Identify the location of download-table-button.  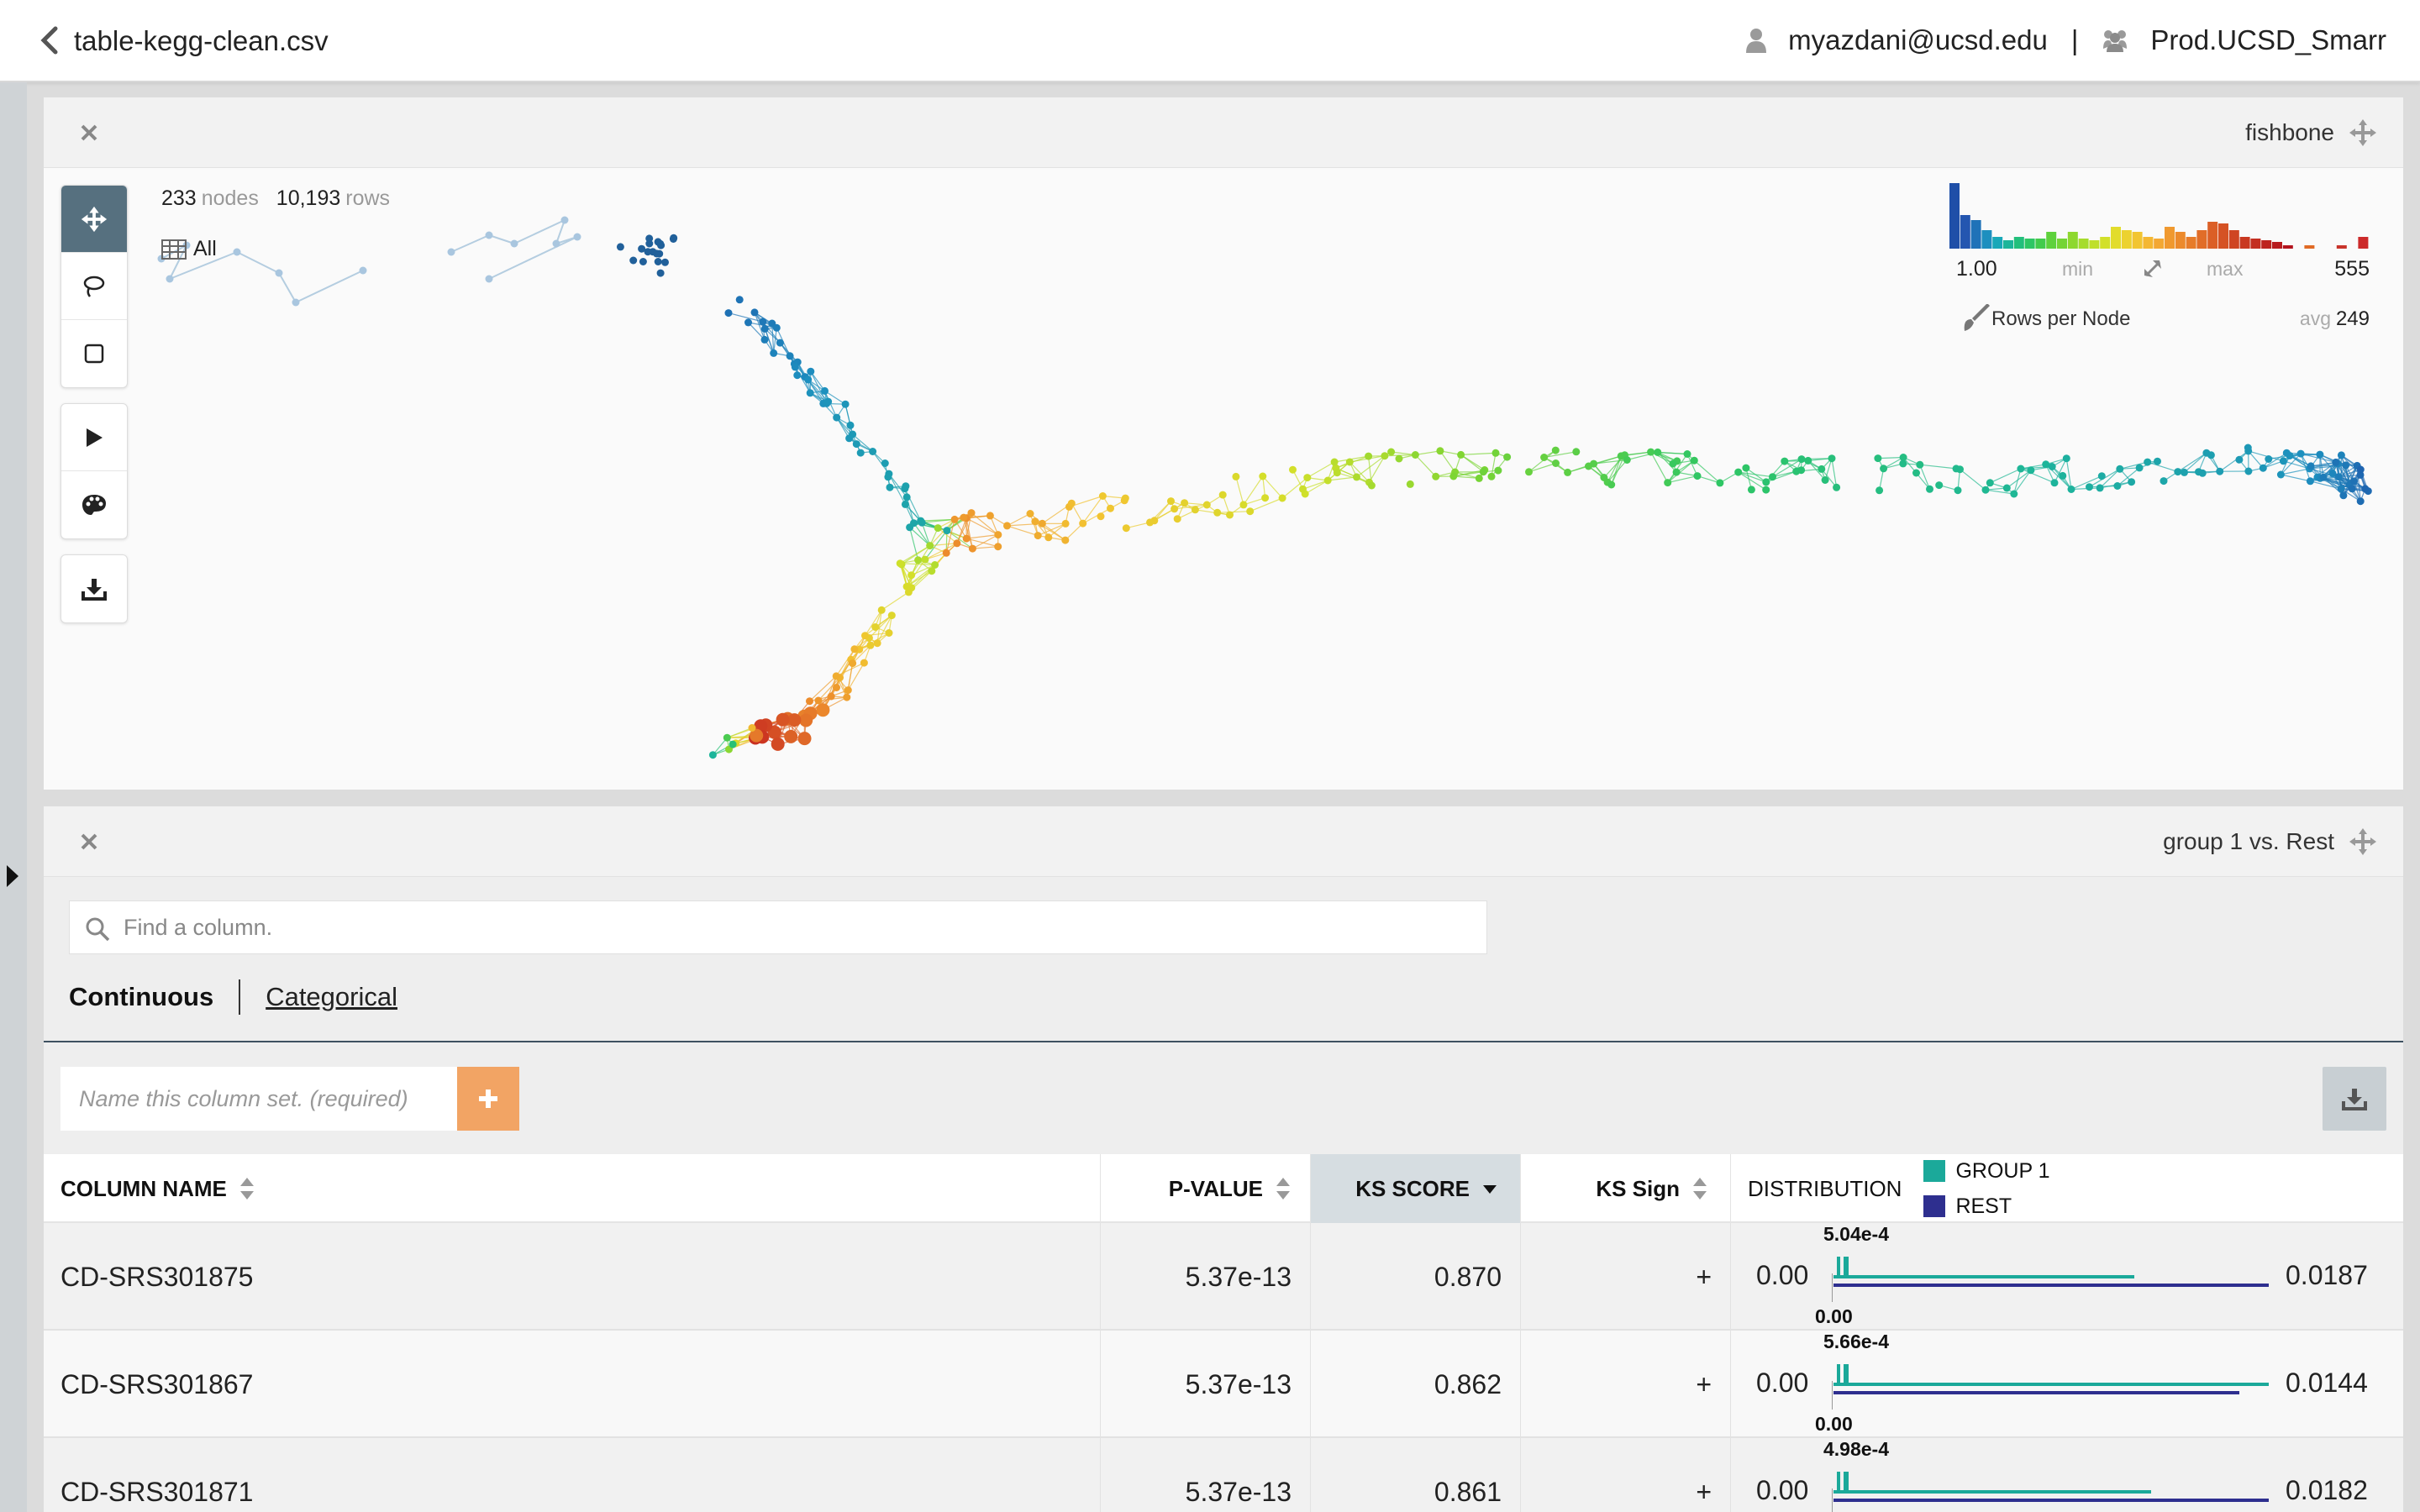
(2354, 1099).